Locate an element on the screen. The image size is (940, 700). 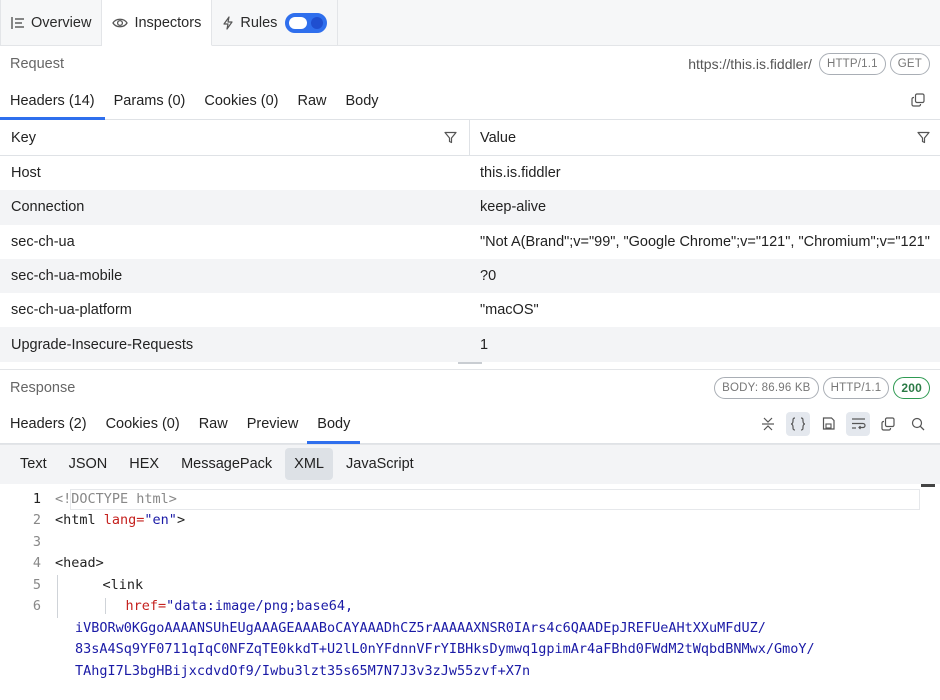
value-header-label: Value is located at coordinates (498, 137).